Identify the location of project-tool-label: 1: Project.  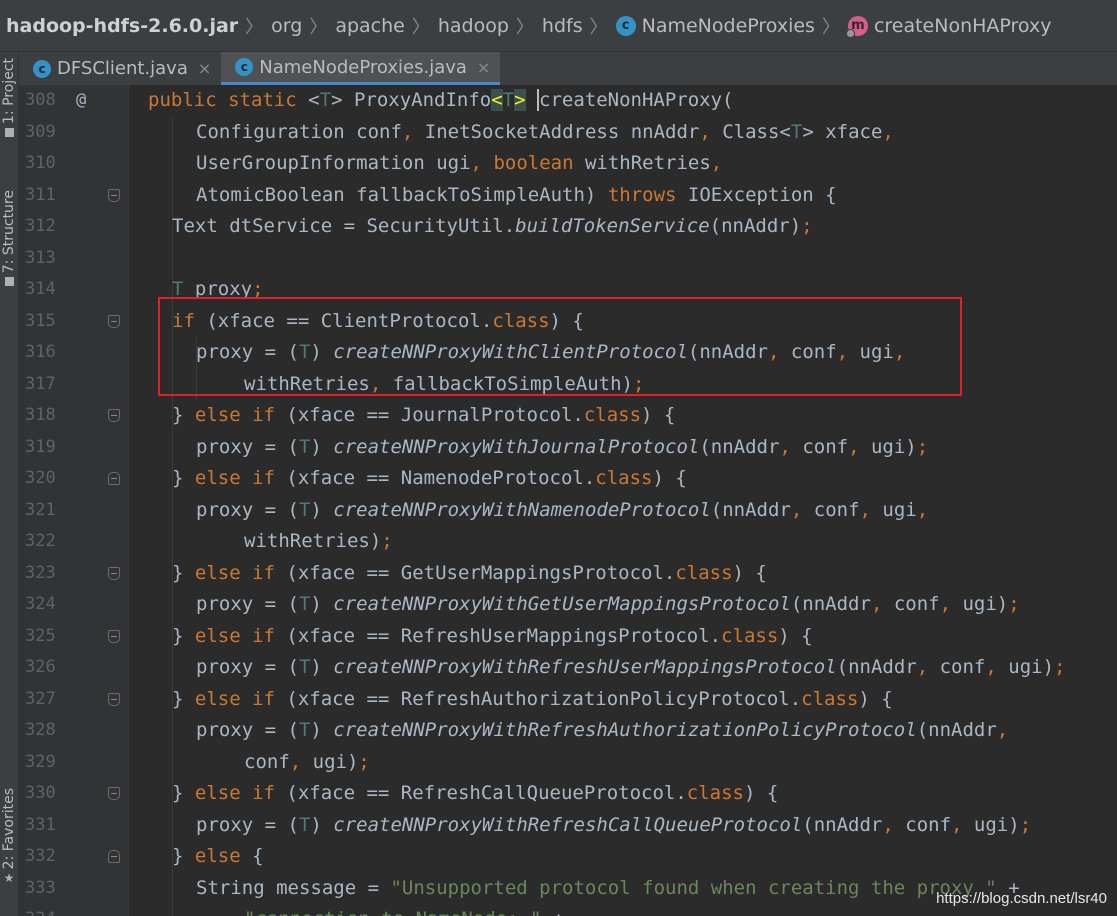
(9, 91).